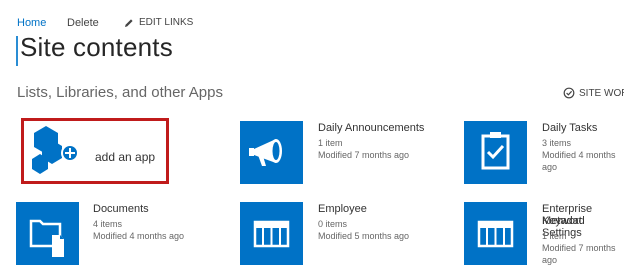 Image resolution: width=624 pixels, height=273 pixels. What do you see at coordinates (569, 93) in the screenshot?
I see `check-circle-icon` at bounding box center [569, 93].